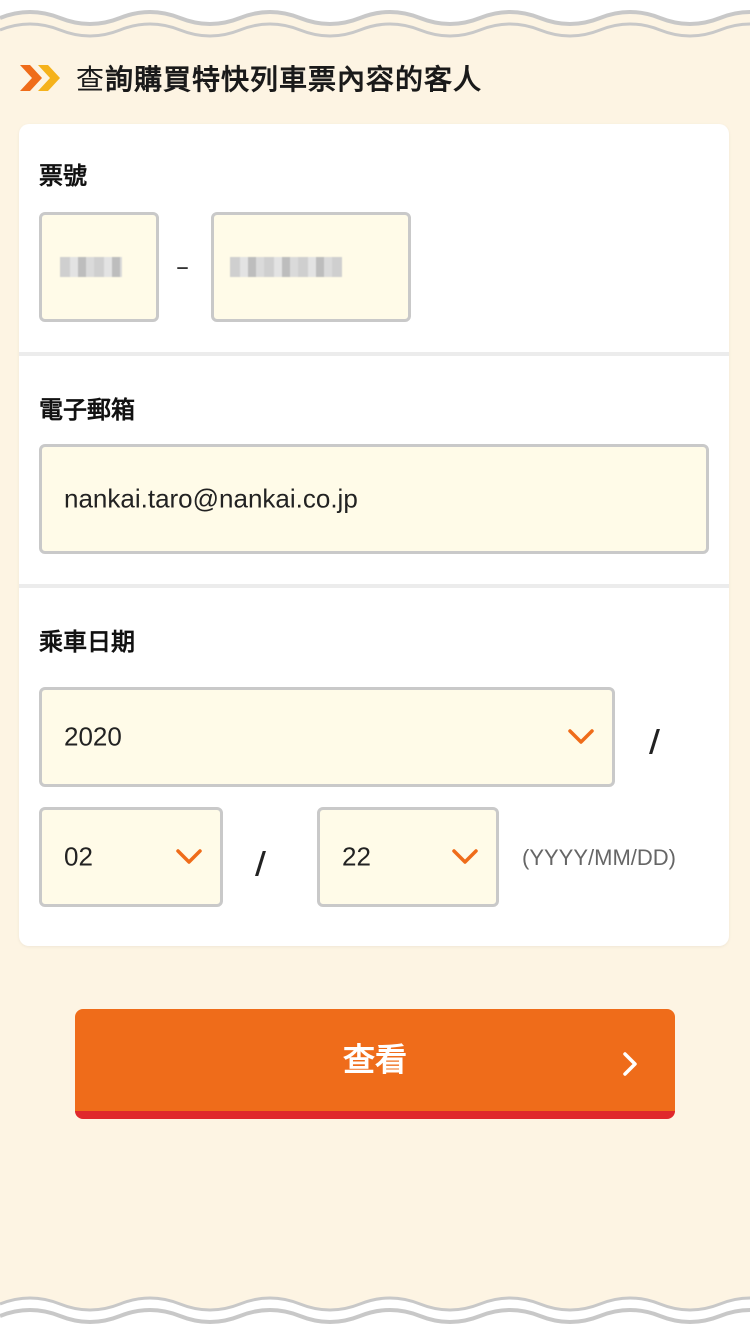 The image size is (750, 1334). What do you see at coordinates (630, 1064) in the screenshot?
I see `chevron-right-icon` at bounding box center [630, 1064].